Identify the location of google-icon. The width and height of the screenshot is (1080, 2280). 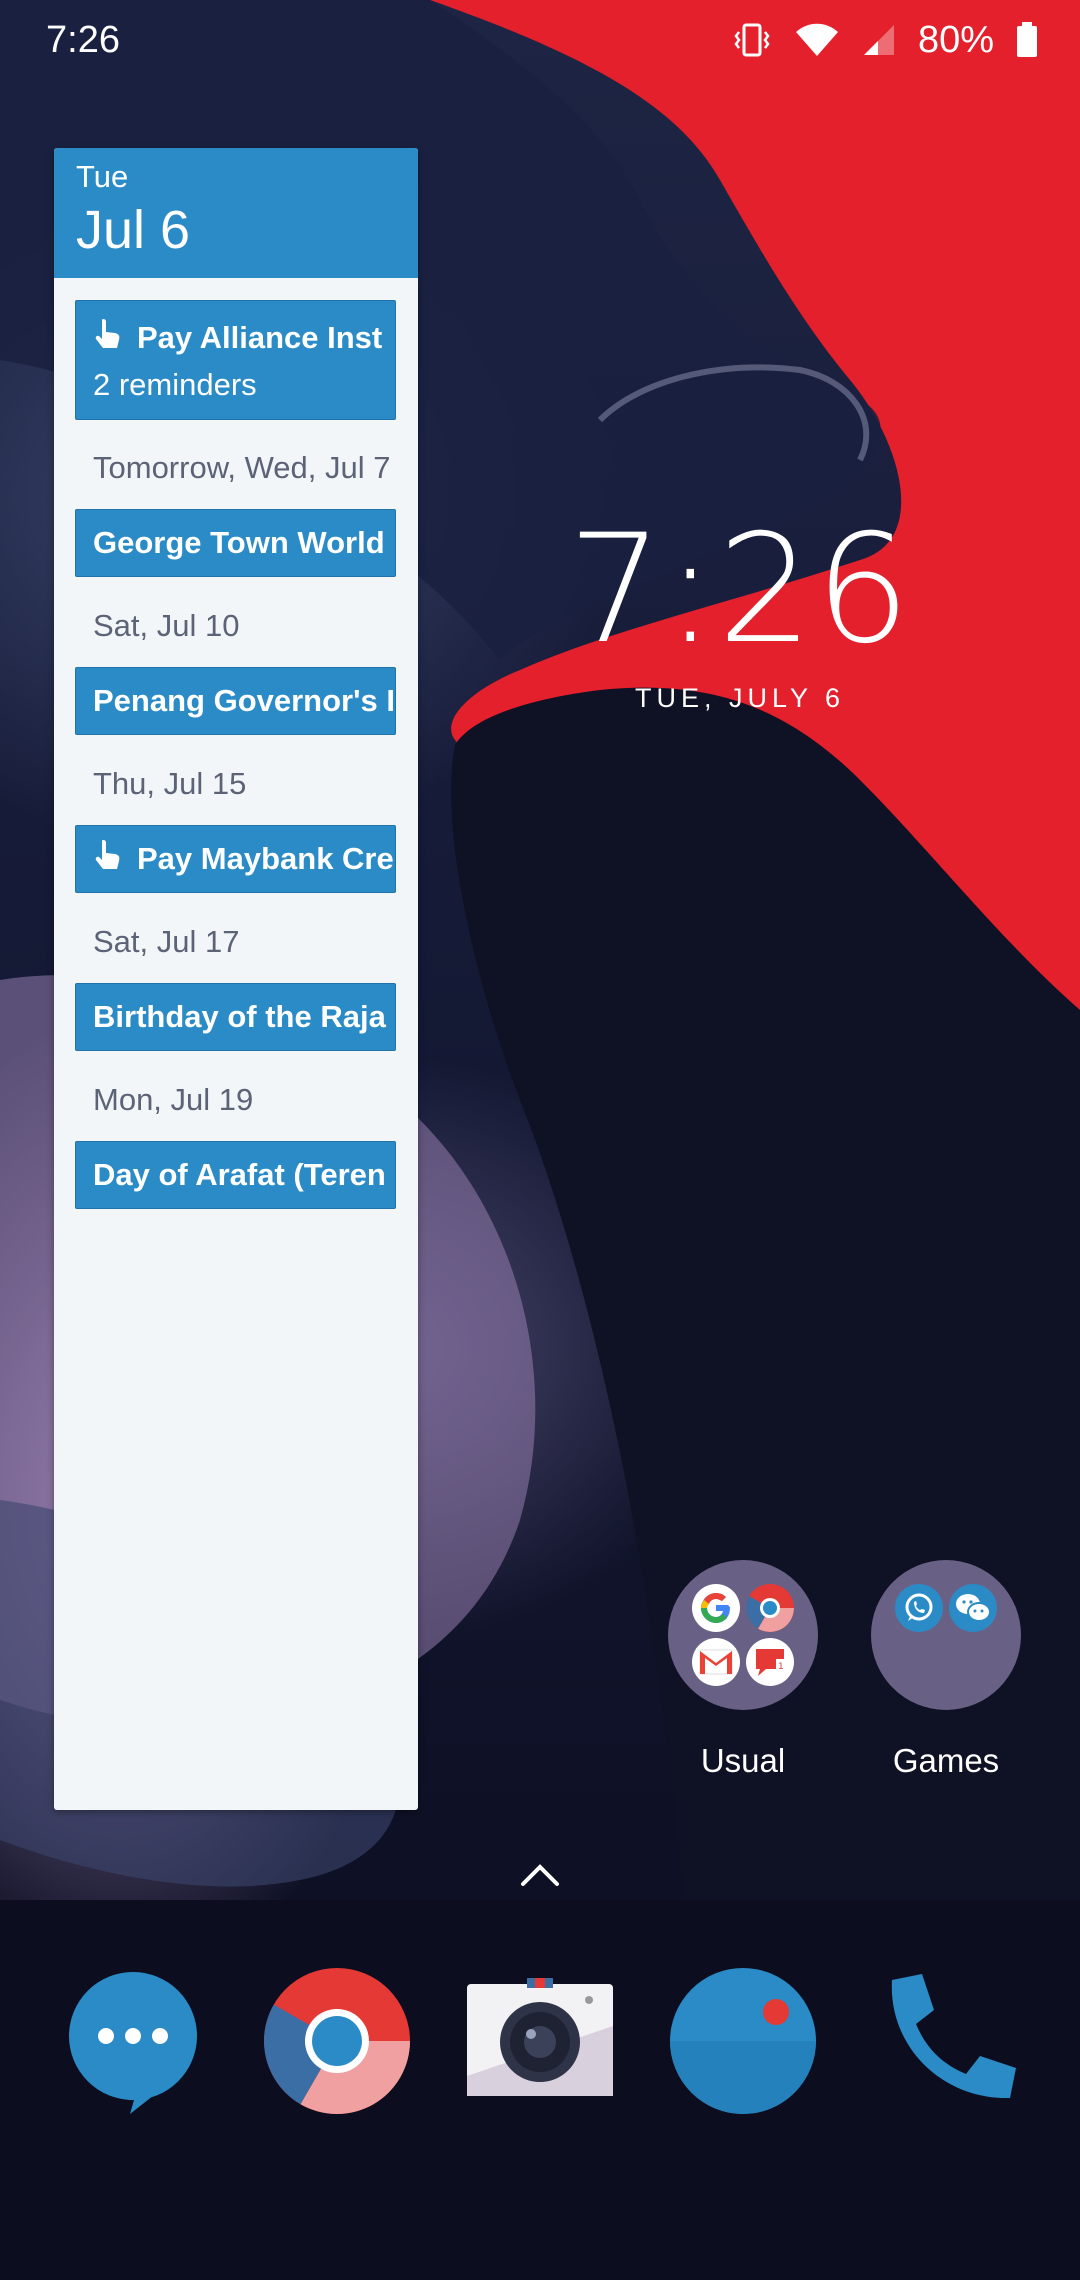
(716, 1608).